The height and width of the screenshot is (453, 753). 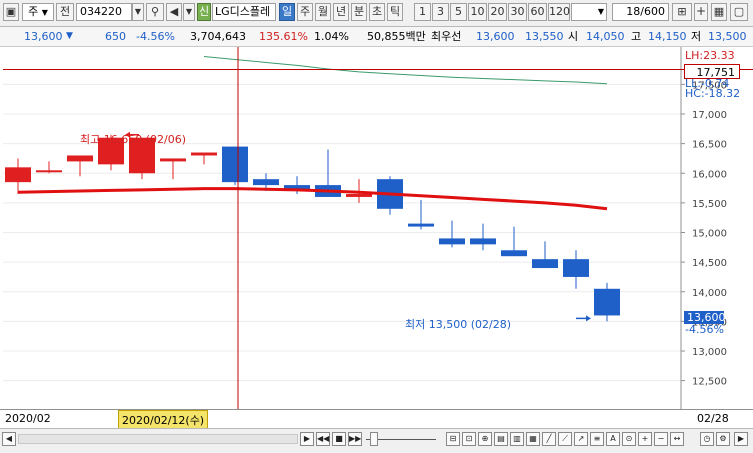 I want to click on turnover-rate: 1.04%, so click(x=331, y=36).